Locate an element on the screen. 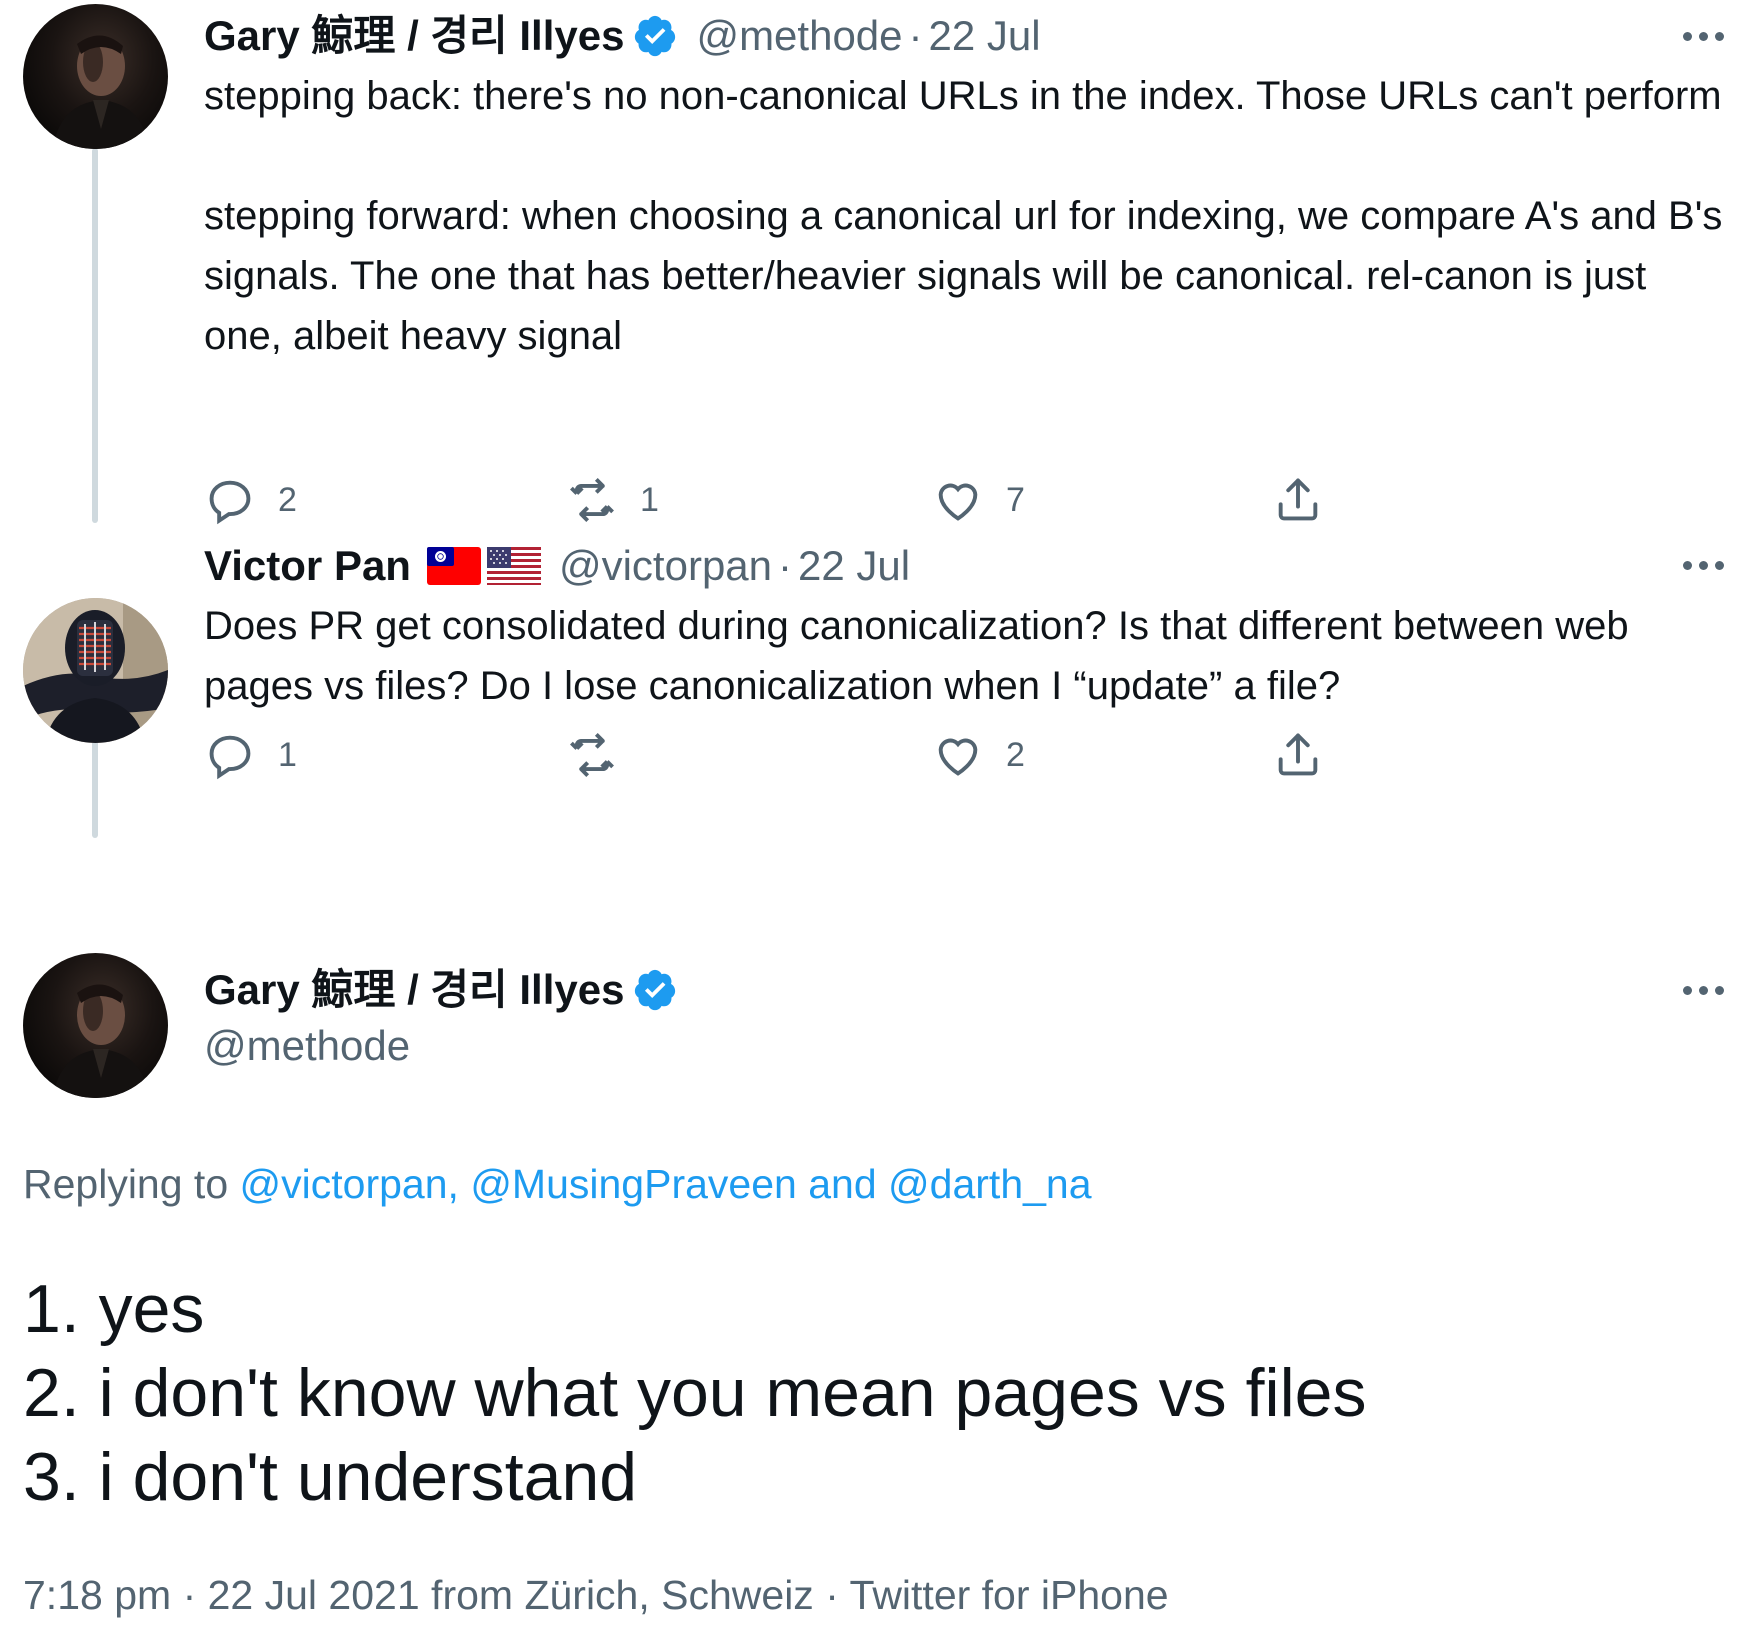 This screenshot has width=1750, height=1631. tweet-location: from Zürich, Schweiz is located at coordinates (622, 1595).